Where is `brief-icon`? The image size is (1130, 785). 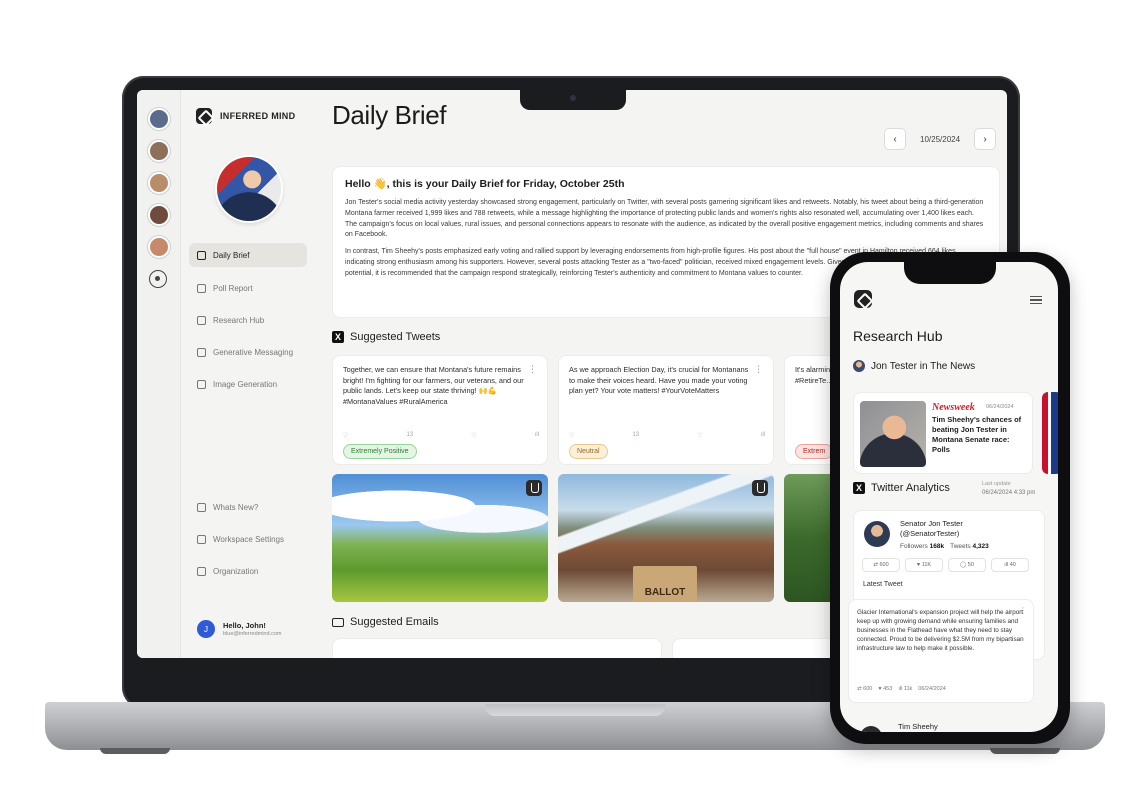 brief-icon is located at coordinates (201, 255).